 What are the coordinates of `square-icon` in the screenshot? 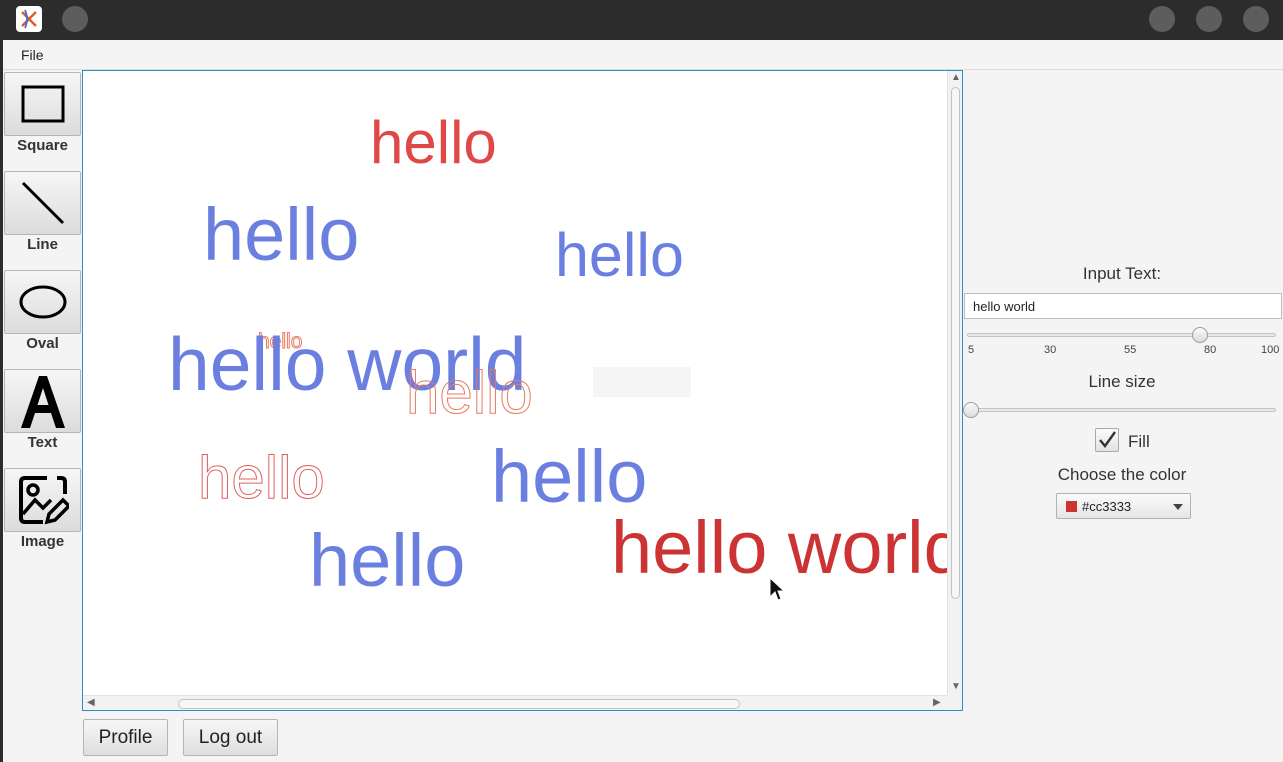 It's located at (42, 104).